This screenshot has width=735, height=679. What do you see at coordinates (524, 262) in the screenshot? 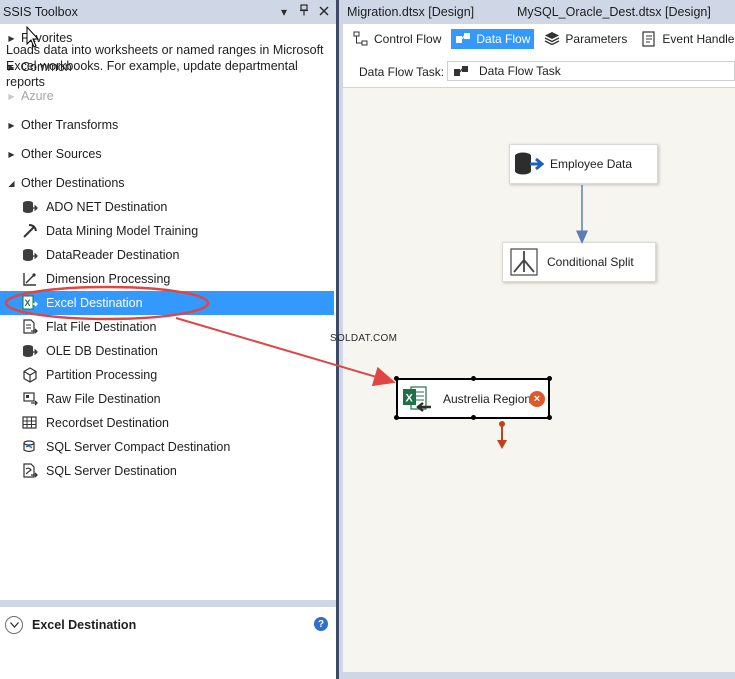
I see `conditional-split-icon` at bounding box center [524, 262].